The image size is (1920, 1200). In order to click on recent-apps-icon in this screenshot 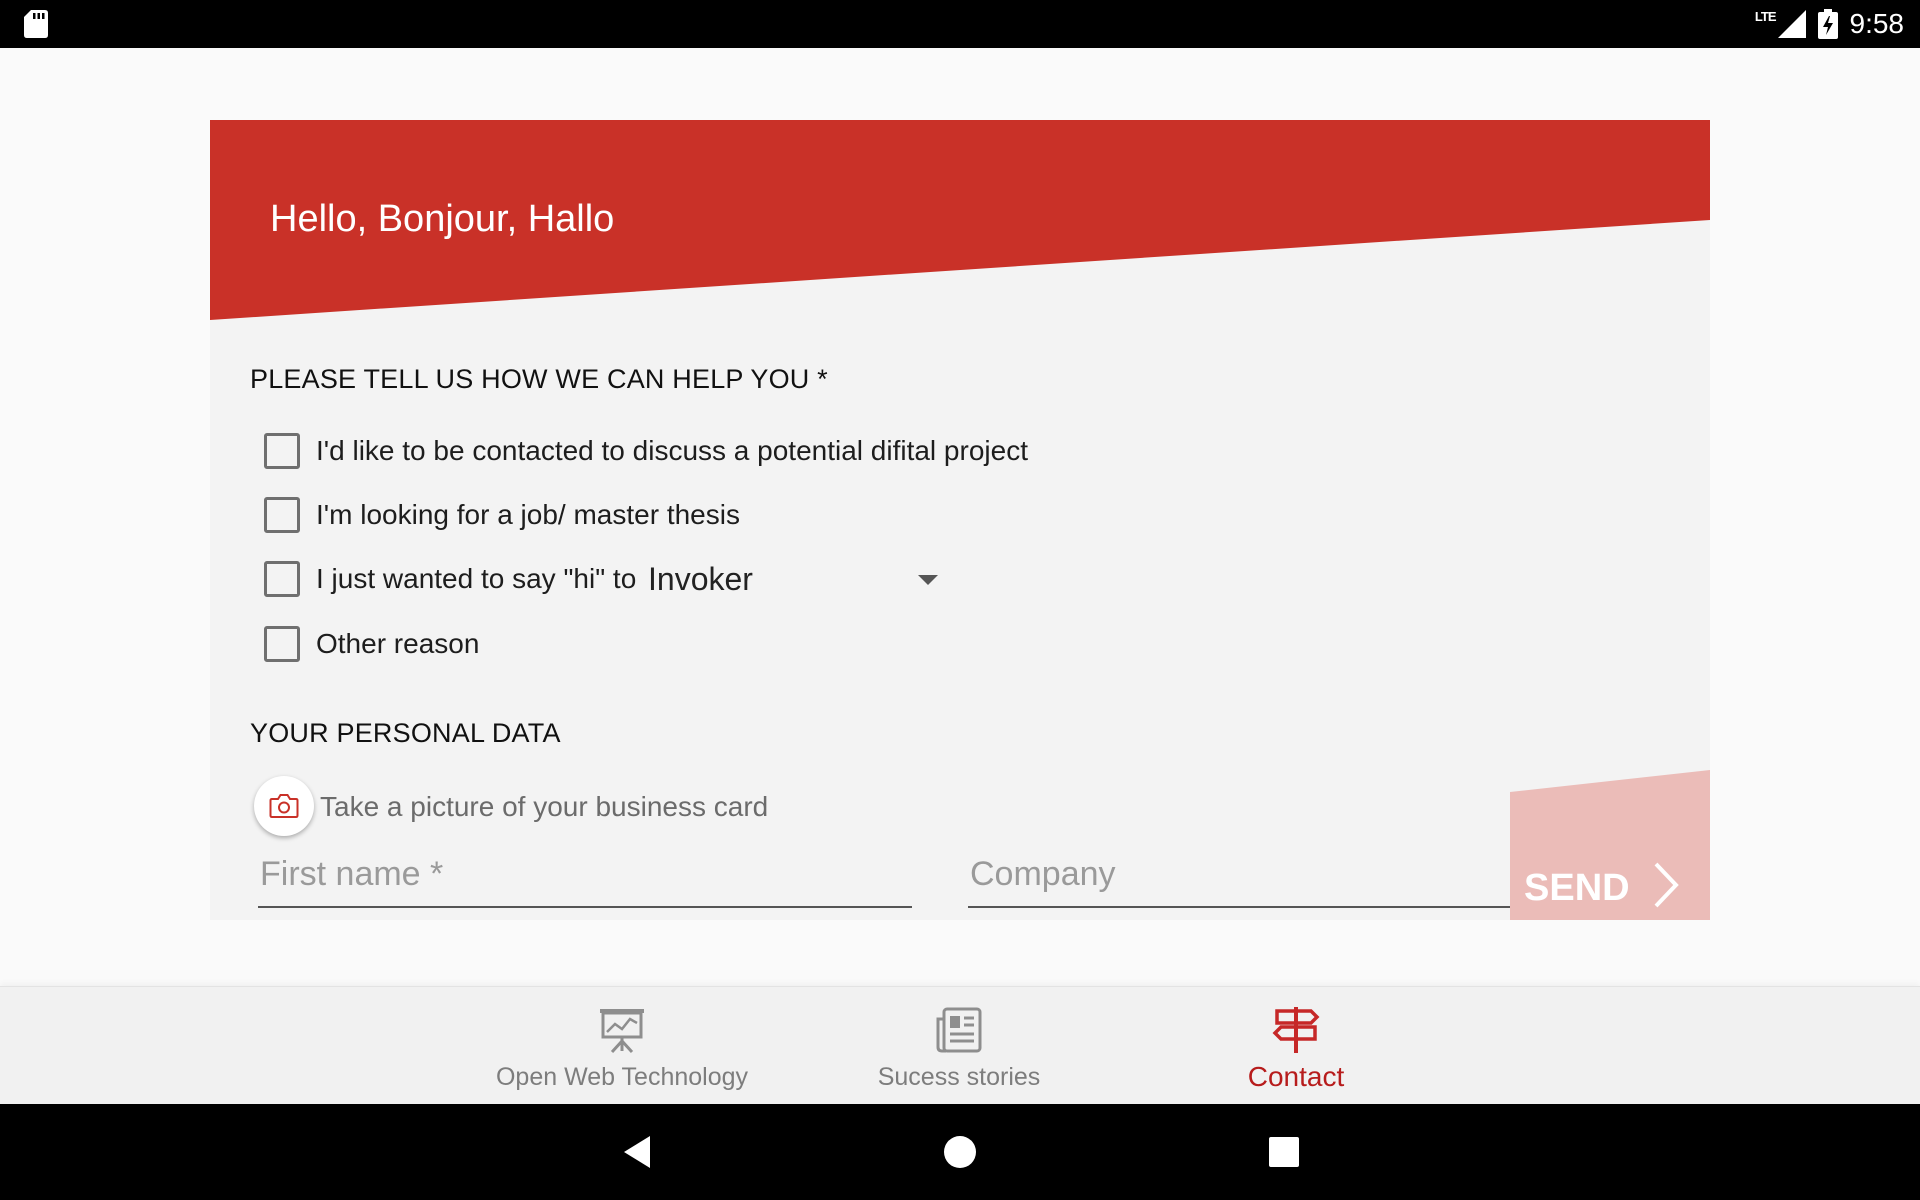, I will do `click(1284, 1152)`.